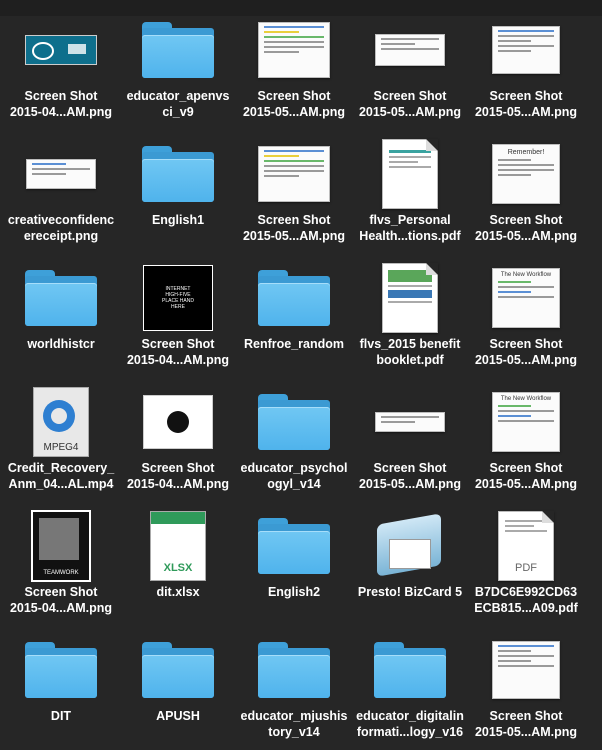 Image resolution: width=602 pixels, height=750 pixels. Describe the element at coordinates (294, 344) in the screenshot. I see `folder-label: Renfroe_random` at that location.